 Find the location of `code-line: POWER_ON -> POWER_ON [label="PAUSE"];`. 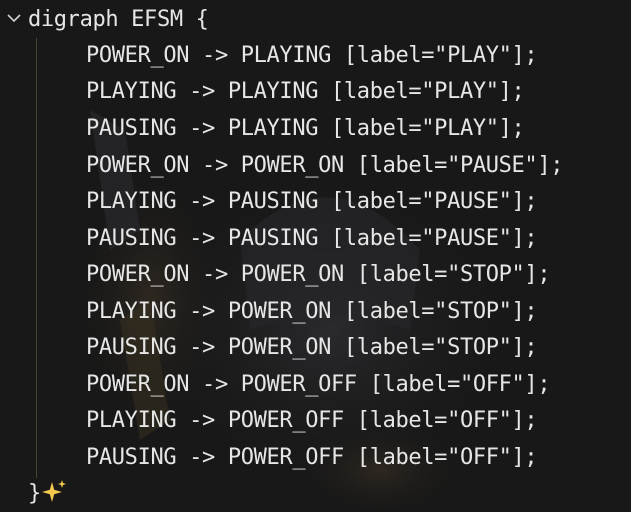

code-line: POWER_ON -> POWER_ON [label="PAUSE"]; is located at coordinates (325, 165).